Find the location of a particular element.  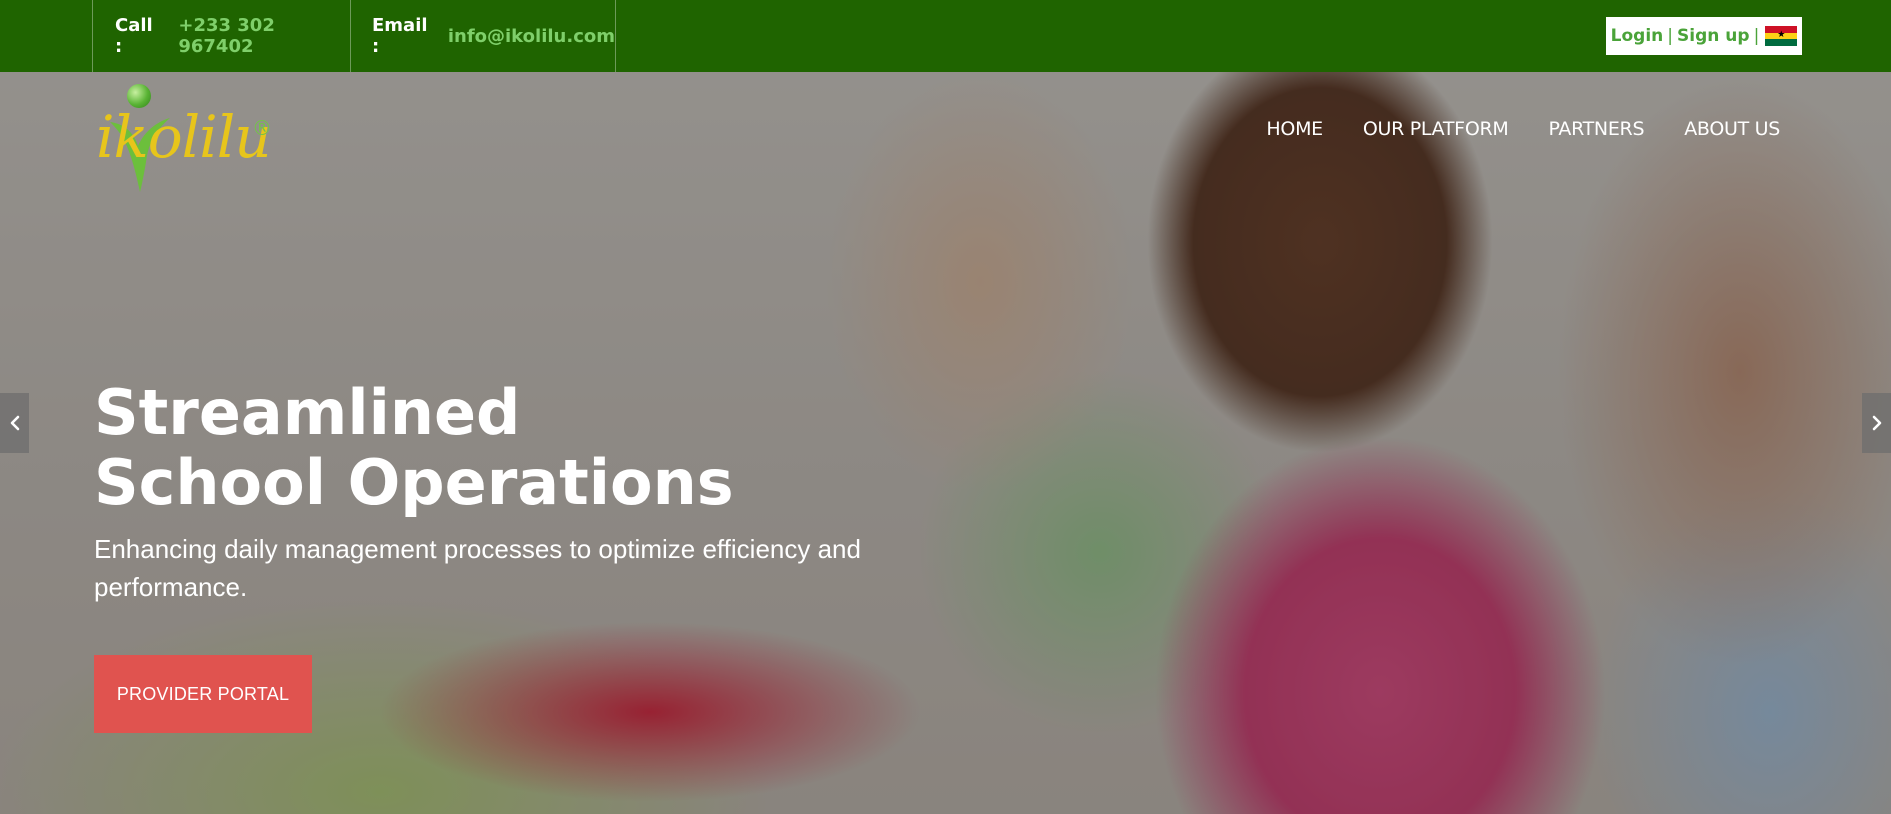

hero-headline: Streamlined School Operations is located at coordinates (414, 447).